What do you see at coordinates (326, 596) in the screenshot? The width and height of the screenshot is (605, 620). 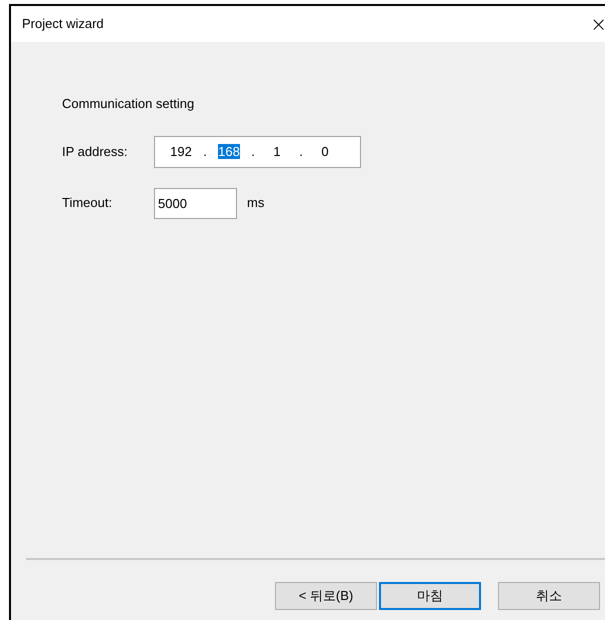 I see `dialog-button: < 뒤로(B)` at bounding box center [326, 596].